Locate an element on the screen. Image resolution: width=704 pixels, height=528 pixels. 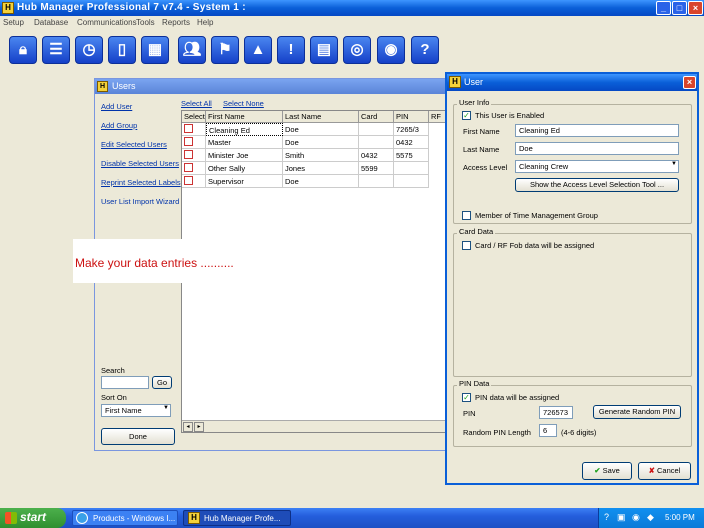
scroll-right-icon: ▸ is located at coordinates (199, 427).